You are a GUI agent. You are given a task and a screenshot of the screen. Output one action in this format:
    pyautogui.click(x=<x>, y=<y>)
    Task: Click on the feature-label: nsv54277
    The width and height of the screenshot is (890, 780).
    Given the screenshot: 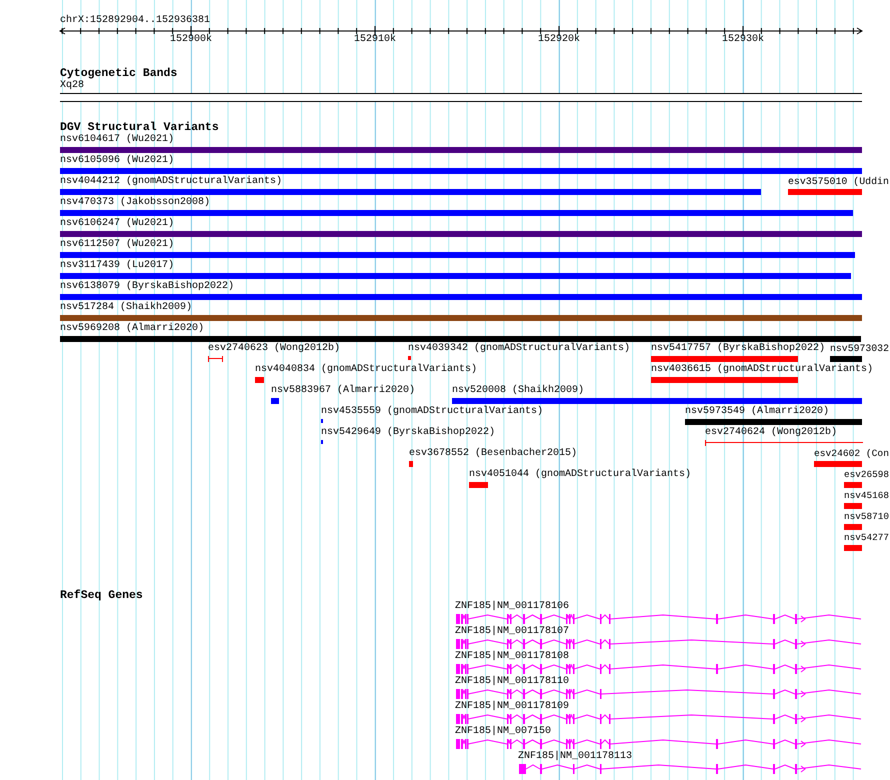 What is the action you would take?
    pyautogui.click(x=866, y=537)
    